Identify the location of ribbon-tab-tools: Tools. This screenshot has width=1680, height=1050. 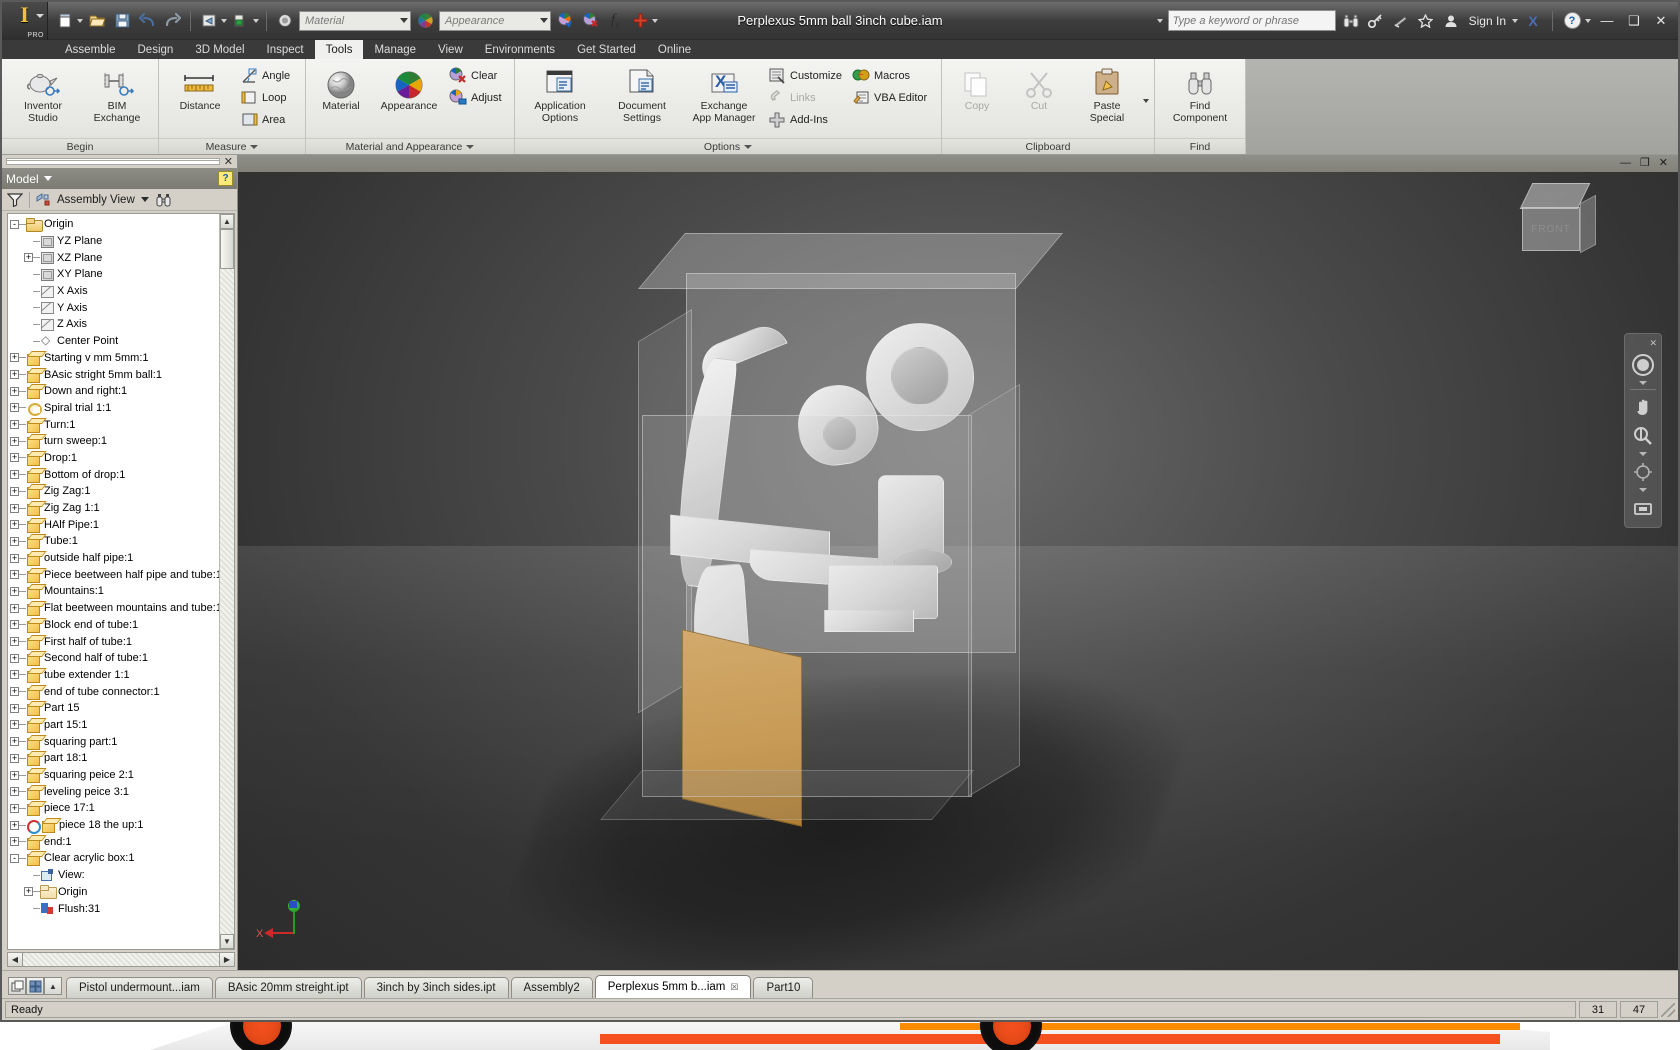
(339, 49).